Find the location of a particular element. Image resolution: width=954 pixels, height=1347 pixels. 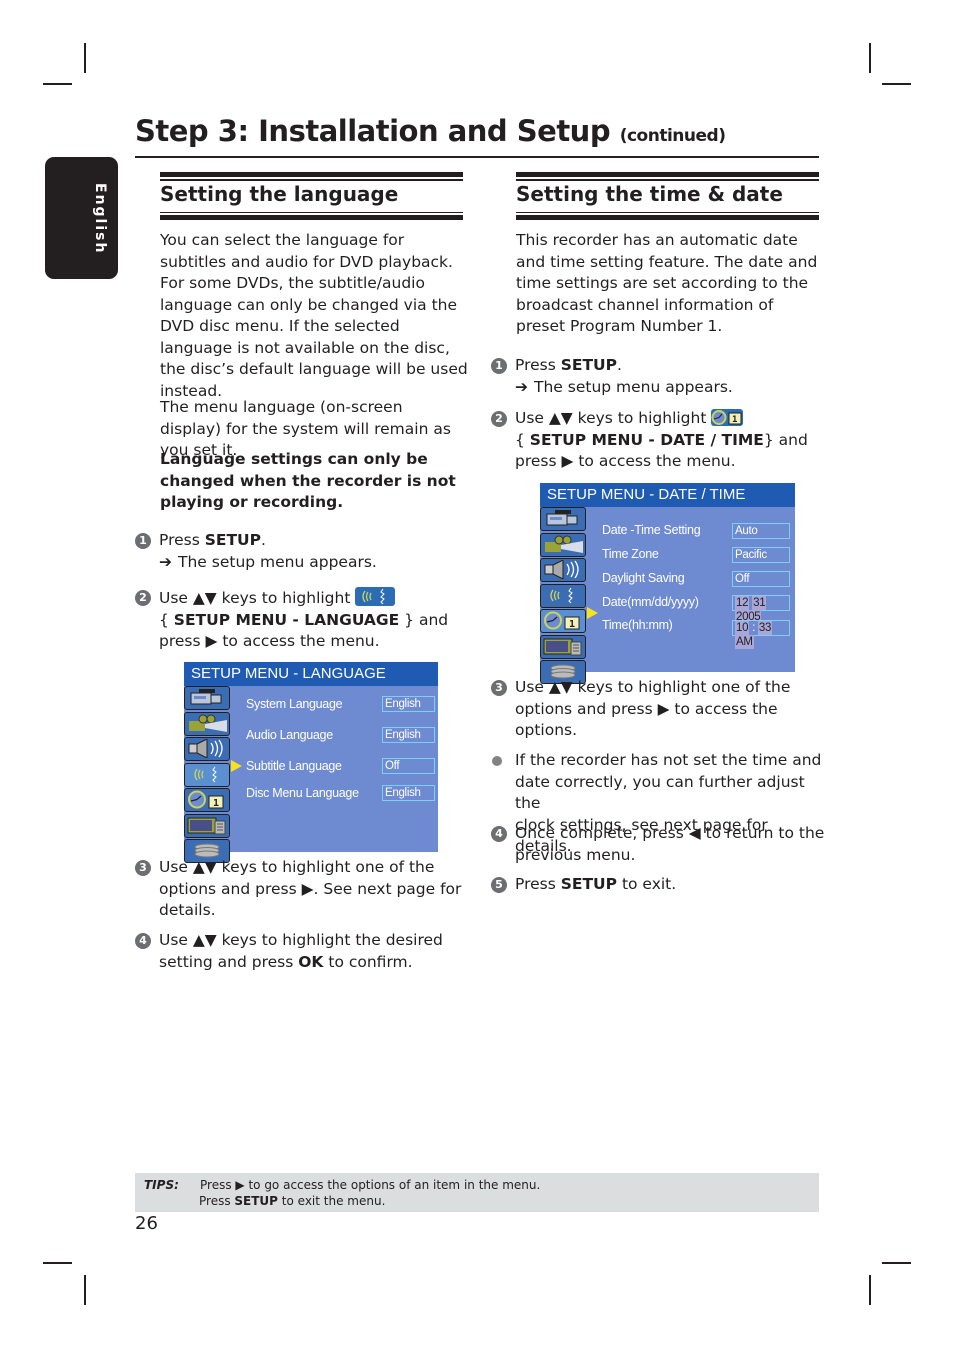

step-1: 1 Press SETUP. ➔ The setup menu appears. is located at coordinates (656, 376).